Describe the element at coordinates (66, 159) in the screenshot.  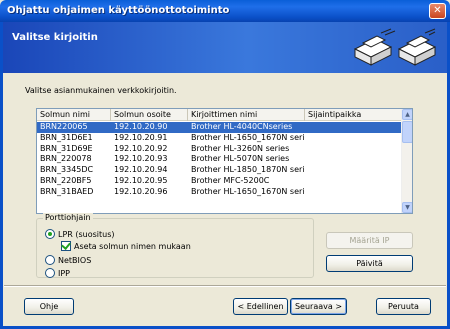
I see `cell-node-name: BRN_220078` at that location.